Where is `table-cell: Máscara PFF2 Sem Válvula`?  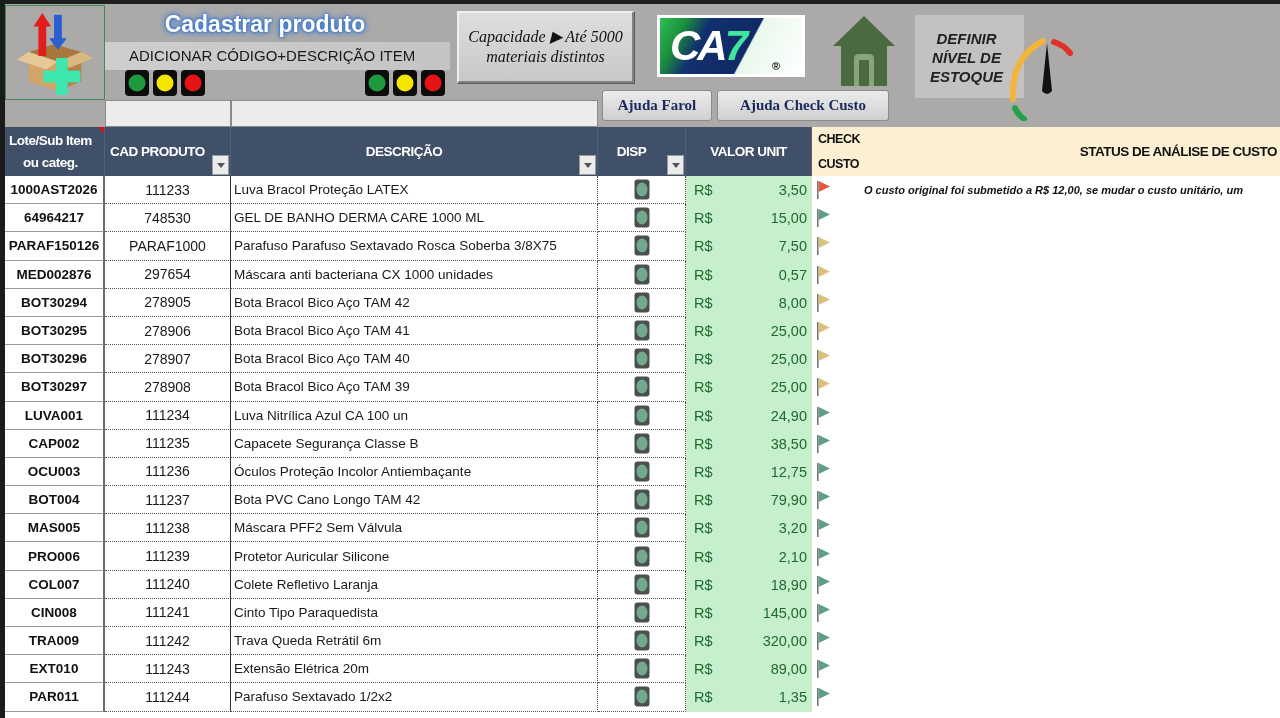 table-cell: Máscara PFF2 Sem Válvula is located at coordinates (414, 528).